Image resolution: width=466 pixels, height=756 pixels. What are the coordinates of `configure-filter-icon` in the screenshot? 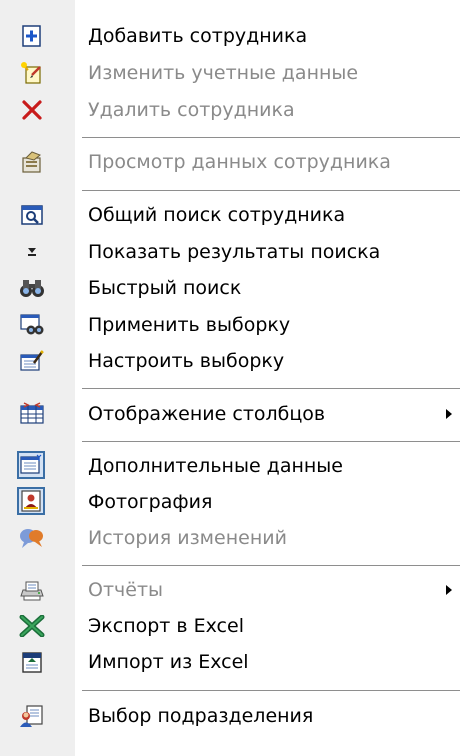 It's located at (32, 361).